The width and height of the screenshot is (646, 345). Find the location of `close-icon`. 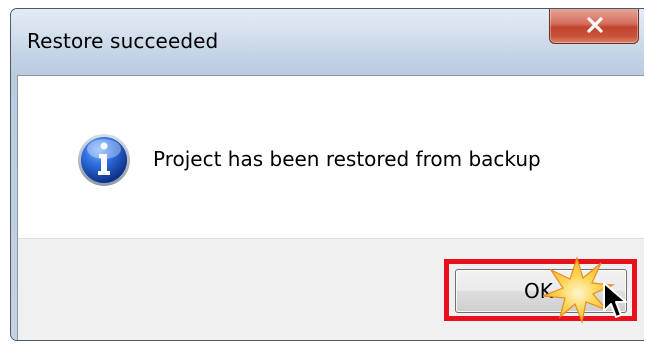

close-icon is located at coordinates (595, 25).